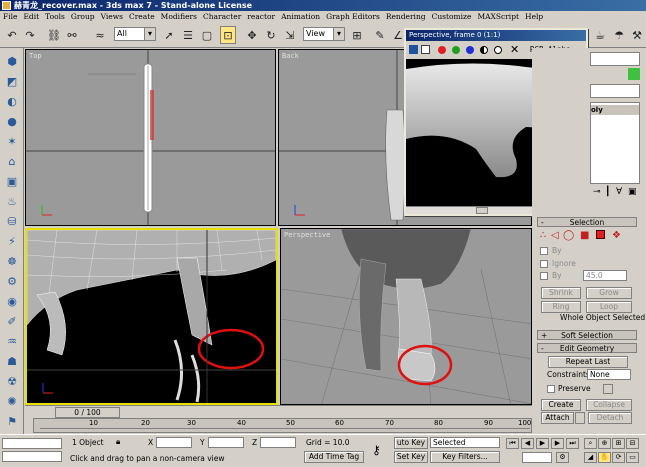 The image size is (646, 467). What do you see at coordinates (380, 35) in the screenshot?
I see `snap-icon: ✎` at bounding box center [380, 35].